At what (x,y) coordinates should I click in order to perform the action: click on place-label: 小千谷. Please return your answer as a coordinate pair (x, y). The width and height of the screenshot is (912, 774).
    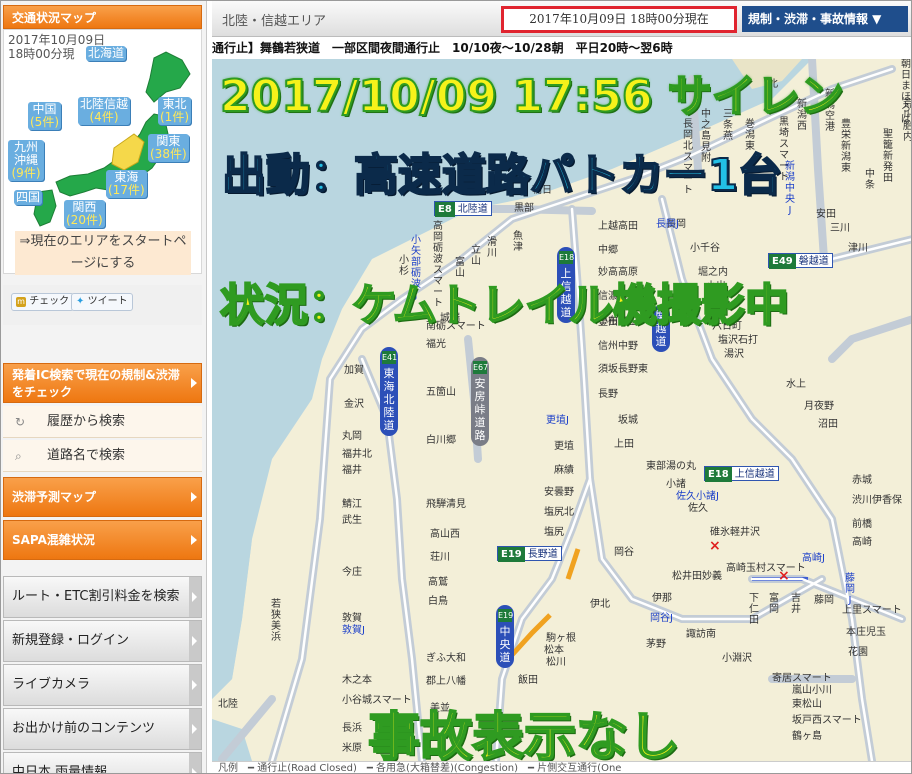
    Looking at the image, I should click on (705, 248).